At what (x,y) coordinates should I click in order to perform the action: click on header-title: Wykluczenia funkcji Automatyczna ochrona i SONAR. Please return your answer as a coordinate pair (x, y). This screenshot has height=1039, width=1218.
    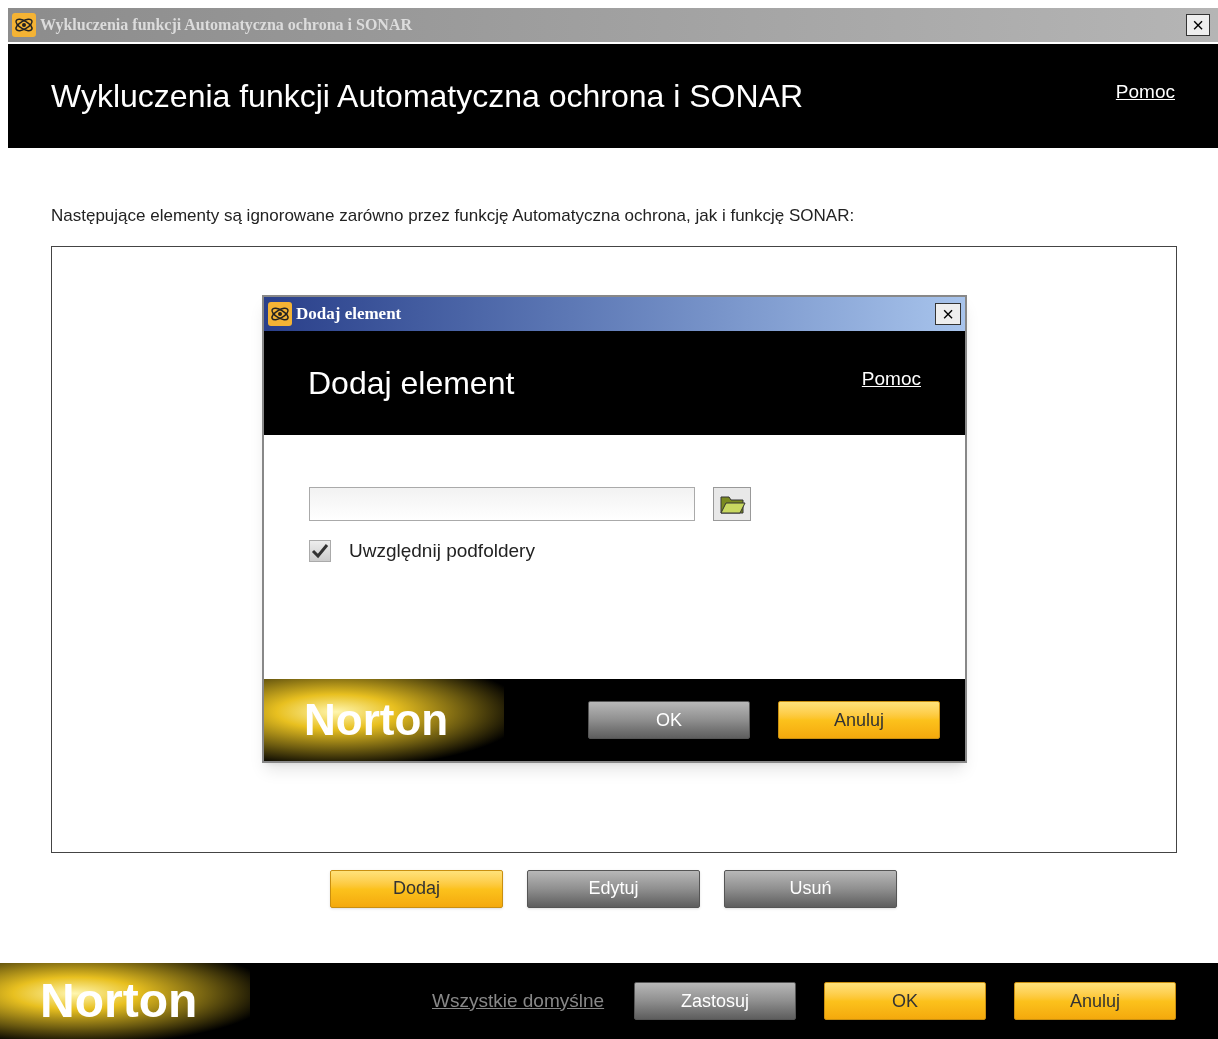
    Looking at the image, I should click on (427, 96).